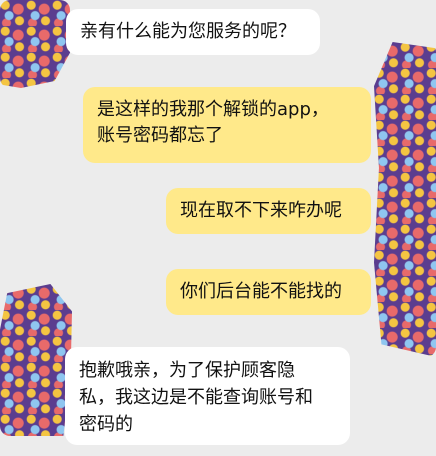  I want to click on message-text: 私，我这边是不能查询账号和, so click(196, 397).